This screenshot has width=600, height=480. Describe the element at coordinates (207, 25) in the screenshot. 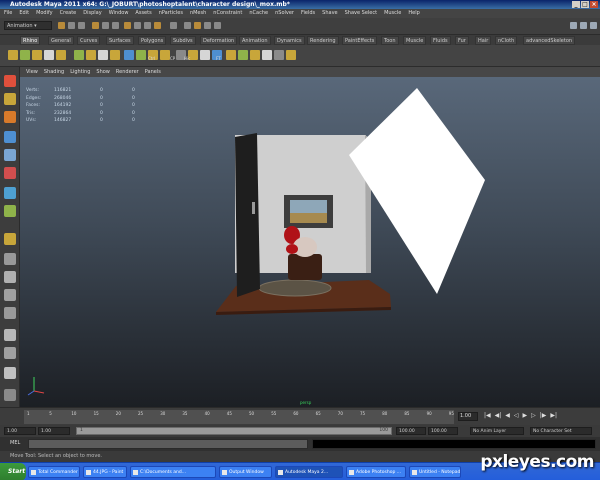

I see `render-settings-icon` at that location.